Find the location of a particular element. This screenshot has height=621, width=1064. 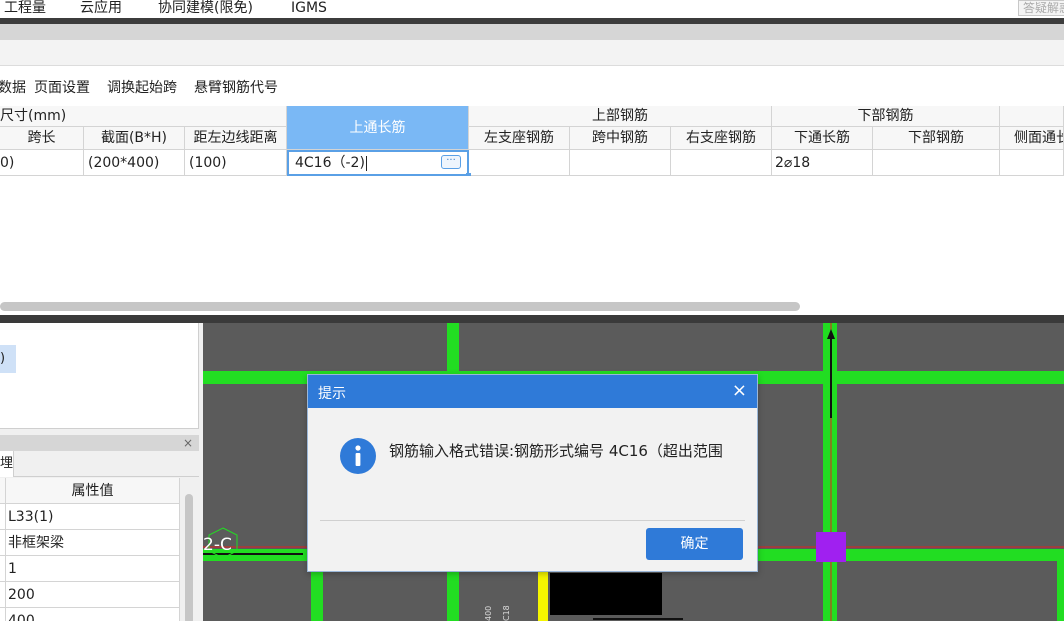

col-header-right-support: 右支座钢筋 is located at coordinates (721, 138).